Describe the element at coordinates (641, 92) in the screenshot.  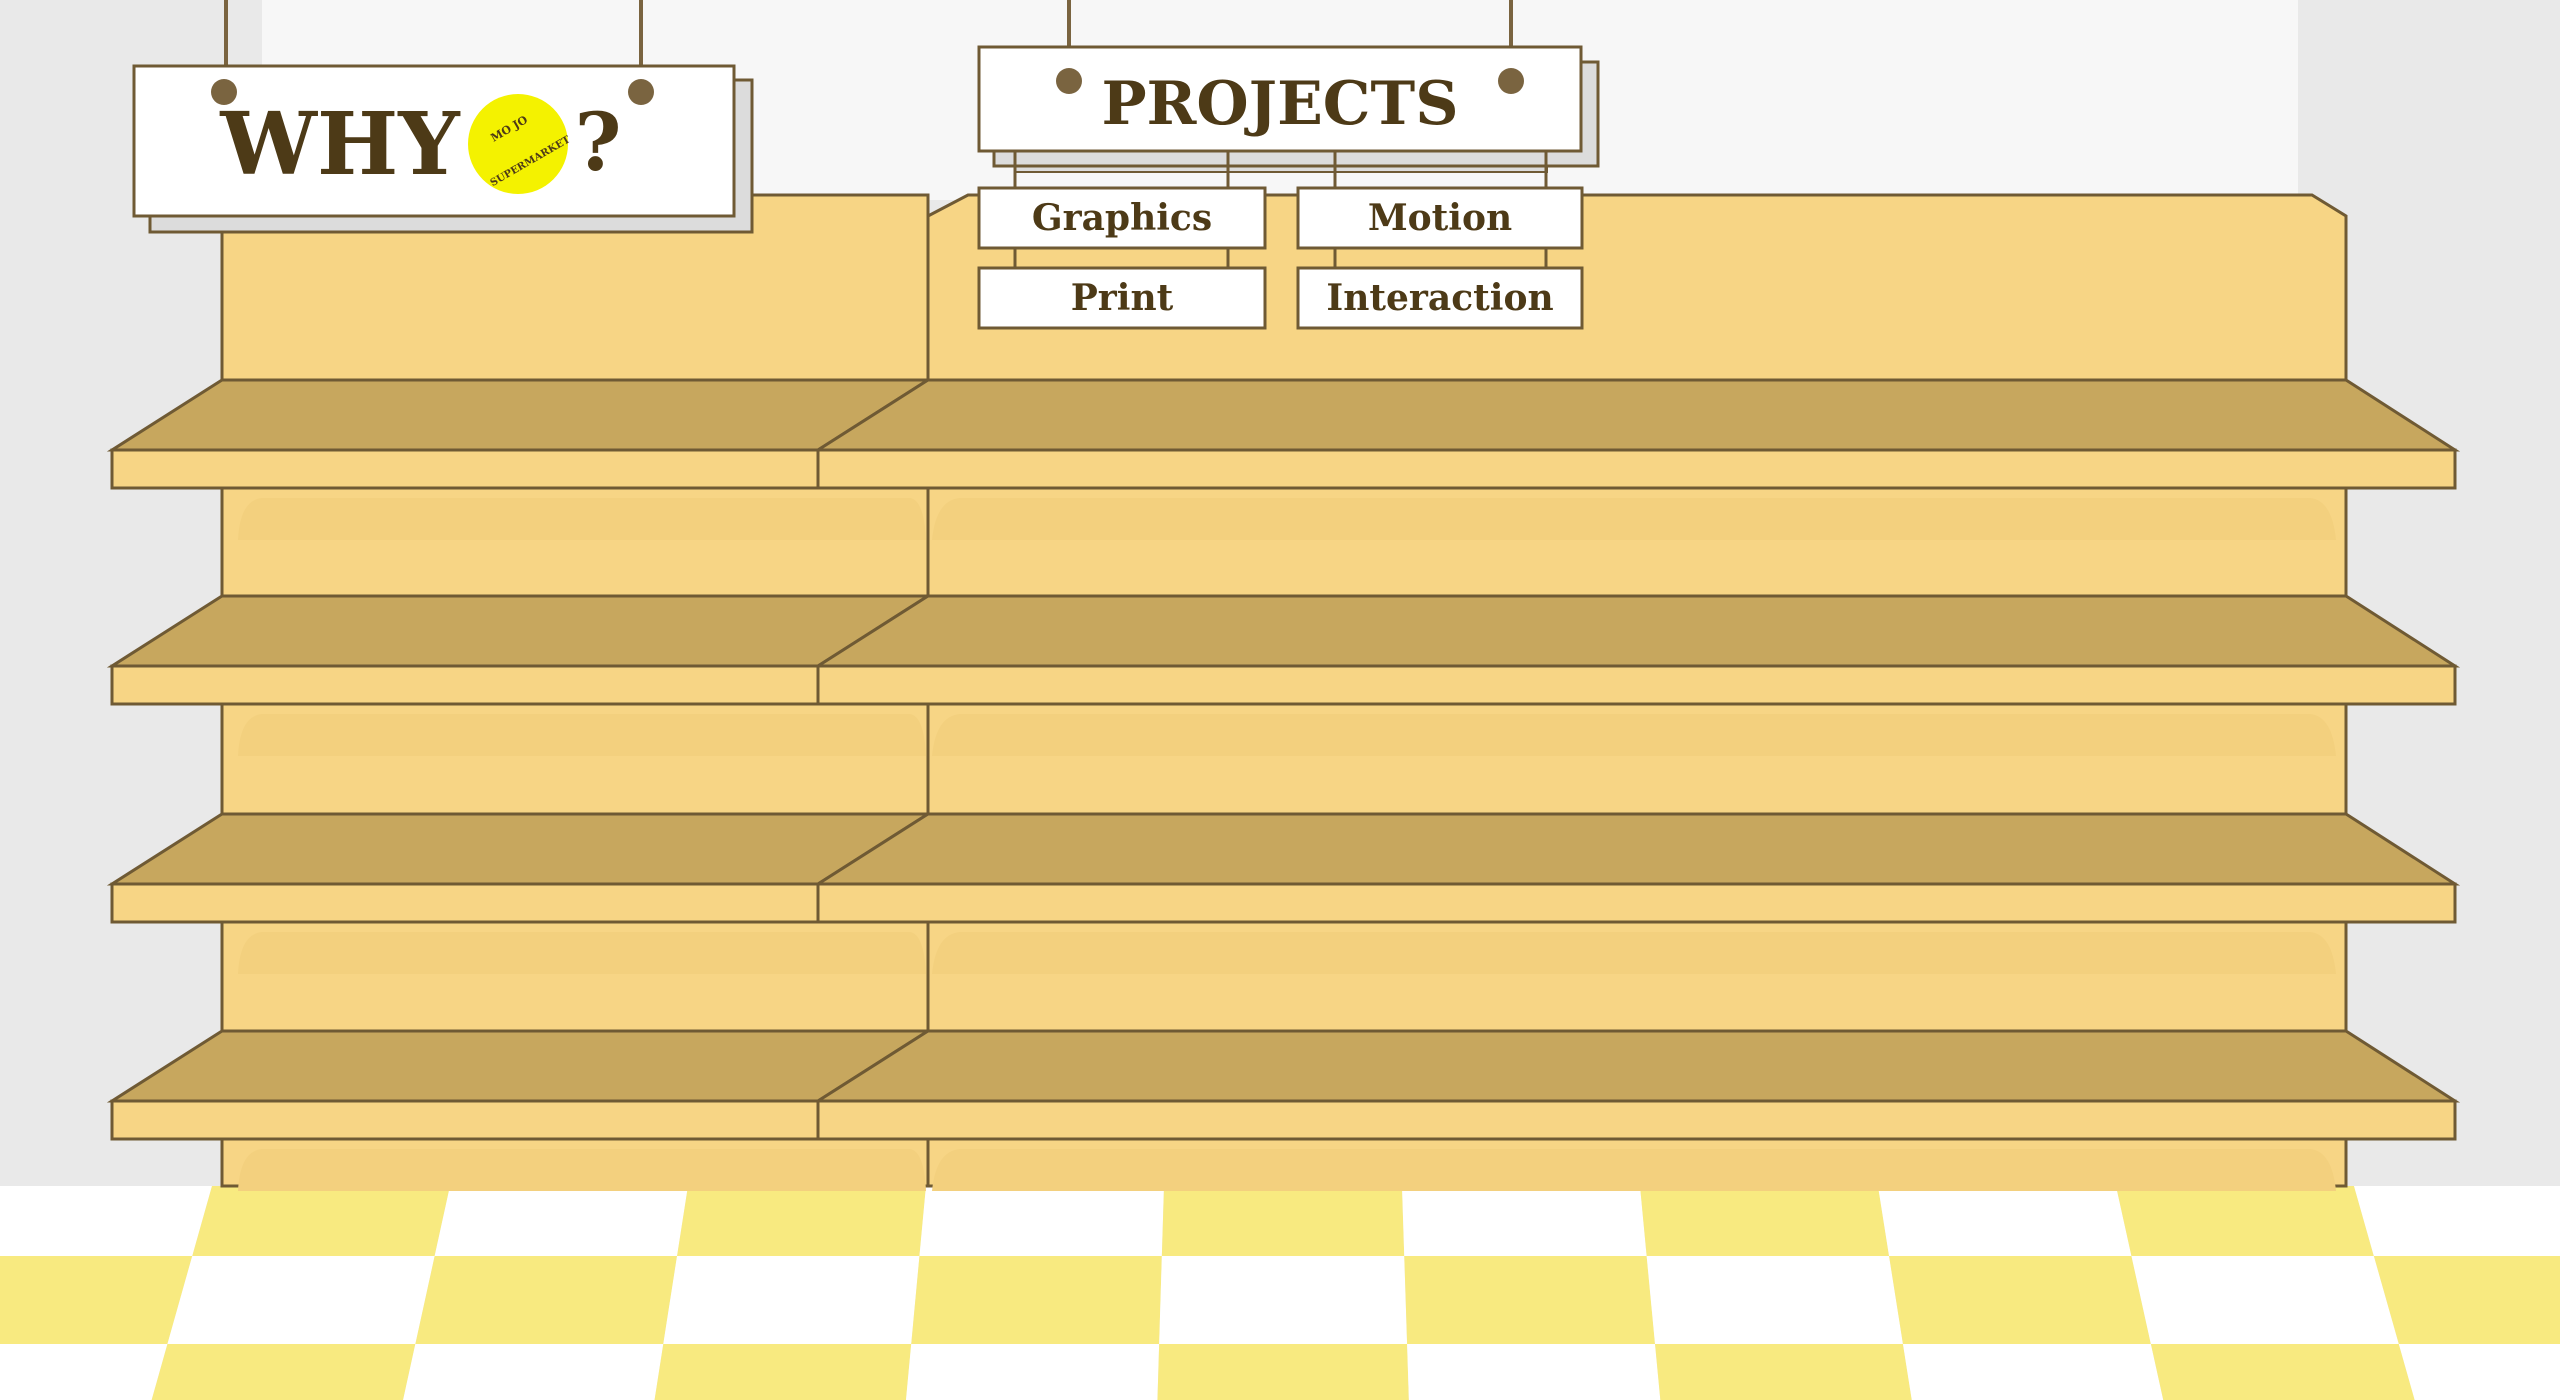
I see `why-sign-pin-right` at that location.